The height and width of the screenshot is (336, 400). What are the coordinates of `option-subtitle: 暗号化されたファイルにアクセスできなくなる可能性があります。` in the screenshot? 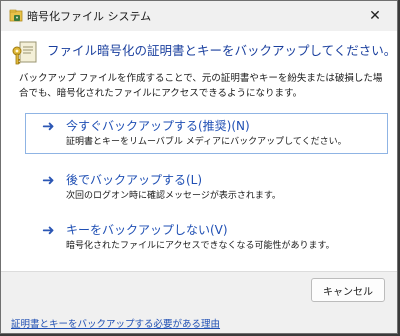 It's located at (200, 246).